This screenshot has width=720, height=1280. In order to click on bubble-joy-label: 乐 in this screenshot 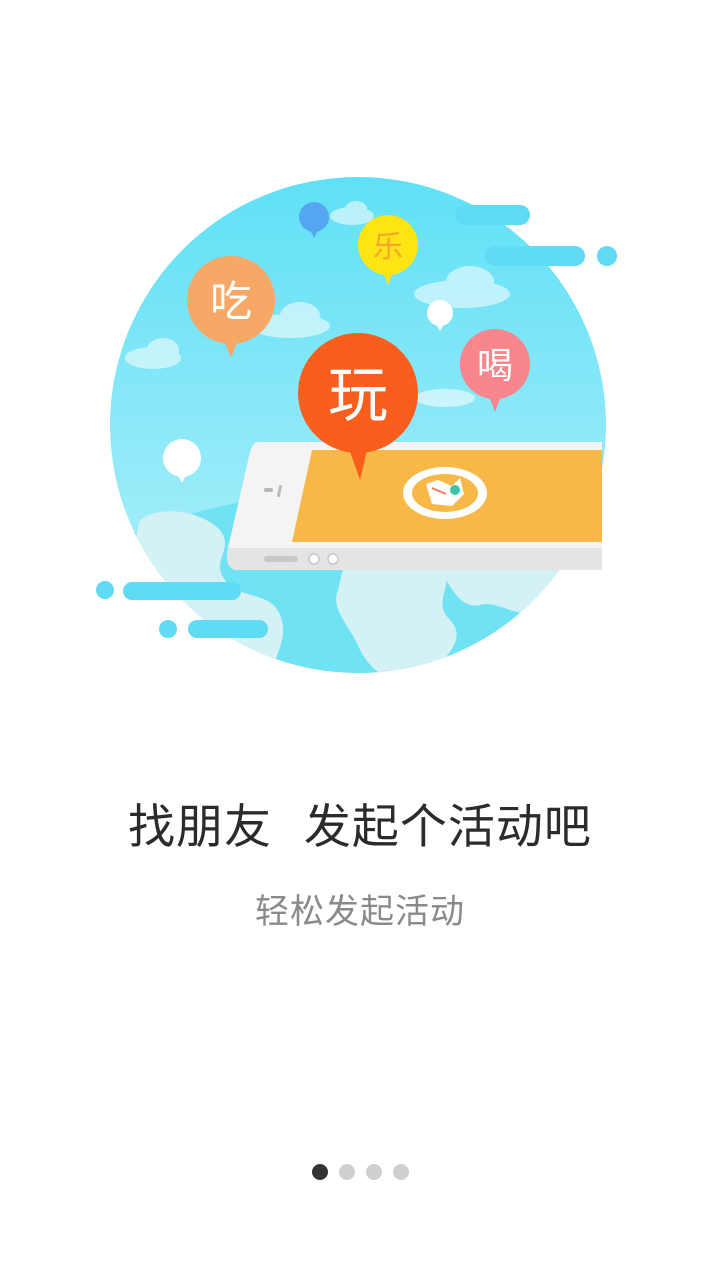, I will do `click(388, 247)`.